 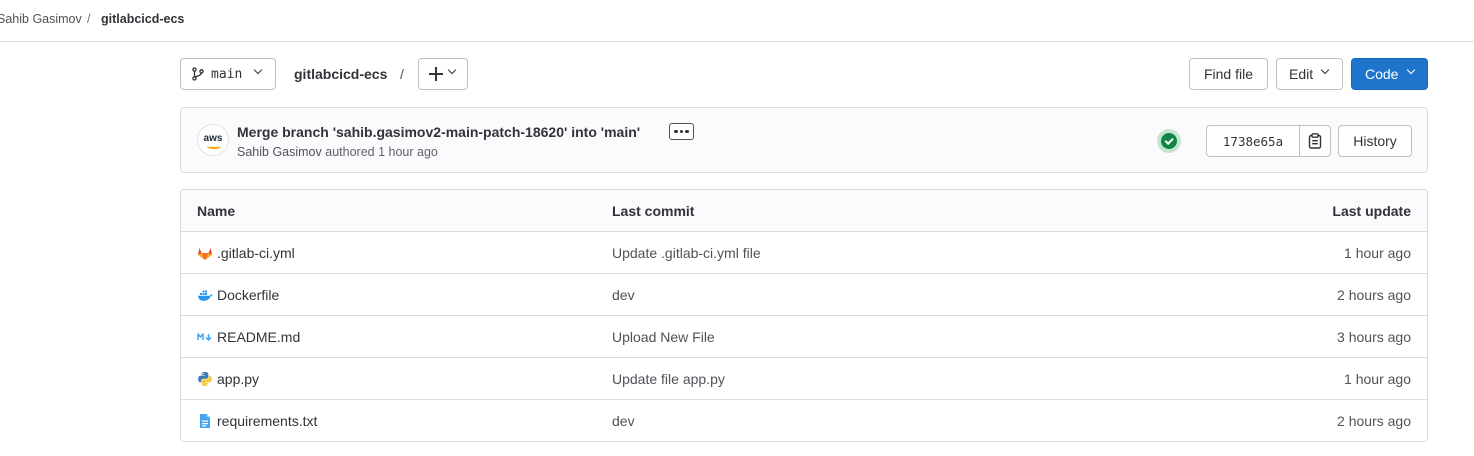 I want to click on breadcrumb-owner-link: Sahib Gasimov, so click(x=41, y=19).